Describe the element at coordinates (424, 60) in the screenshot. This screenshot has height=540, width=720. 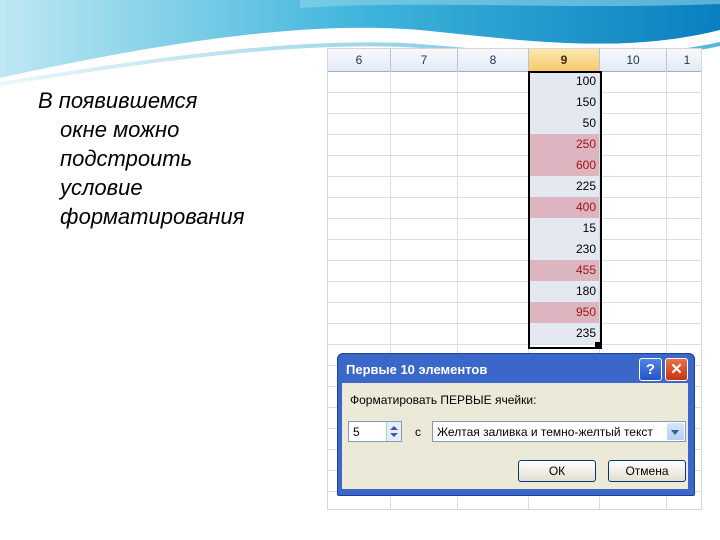
I see `column-header-7: 7` at that location.